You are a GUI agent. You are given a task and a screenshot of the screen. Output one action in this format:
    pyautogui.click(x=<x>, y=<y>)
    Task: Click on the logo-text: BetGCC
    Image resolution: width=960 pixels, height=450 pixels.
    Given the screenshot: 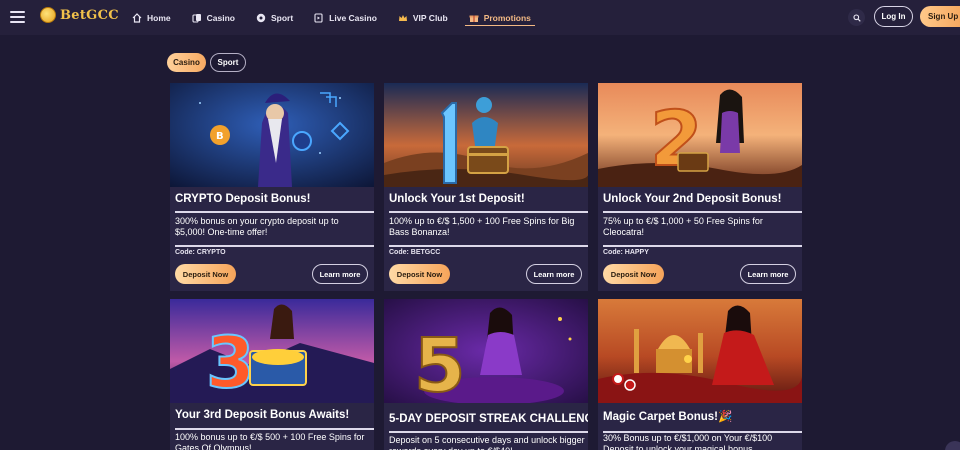 What is the action you would take?
    pyautogui.click(x=89, y=15)
    